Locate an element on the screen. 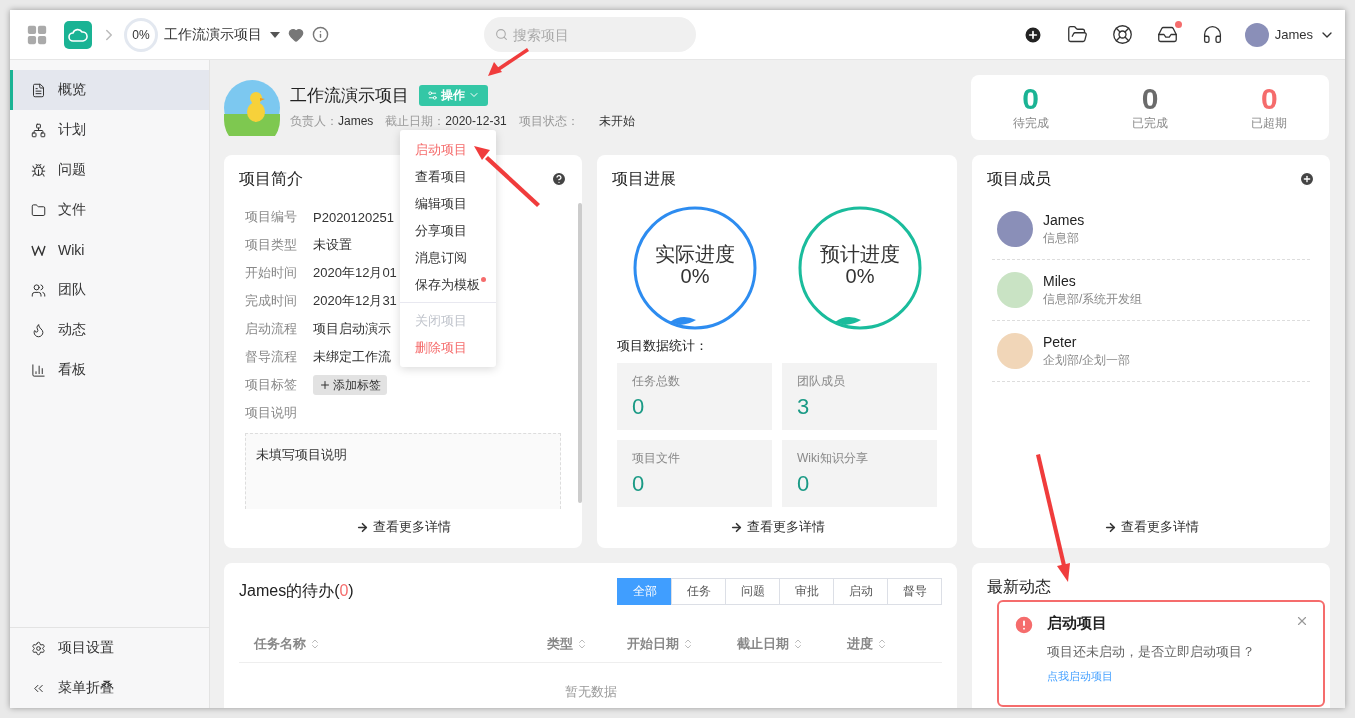  column-header: 开始日期 is located at coordinates (682, 644).